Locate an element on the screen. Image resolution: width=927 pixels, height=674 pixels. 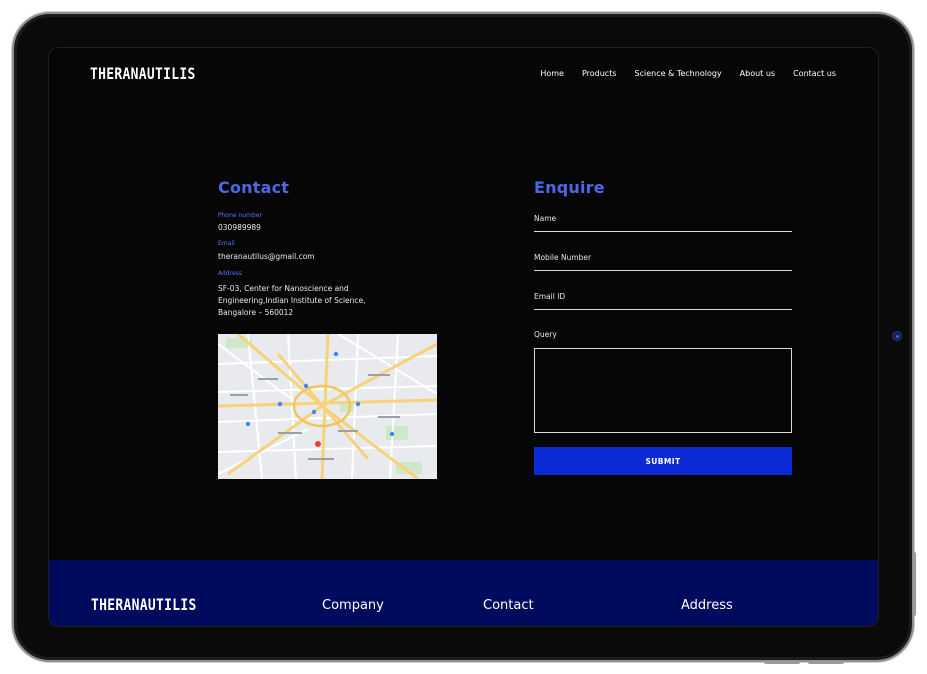
footer-contact-heading: Contact is located at coordinates (508, 605).